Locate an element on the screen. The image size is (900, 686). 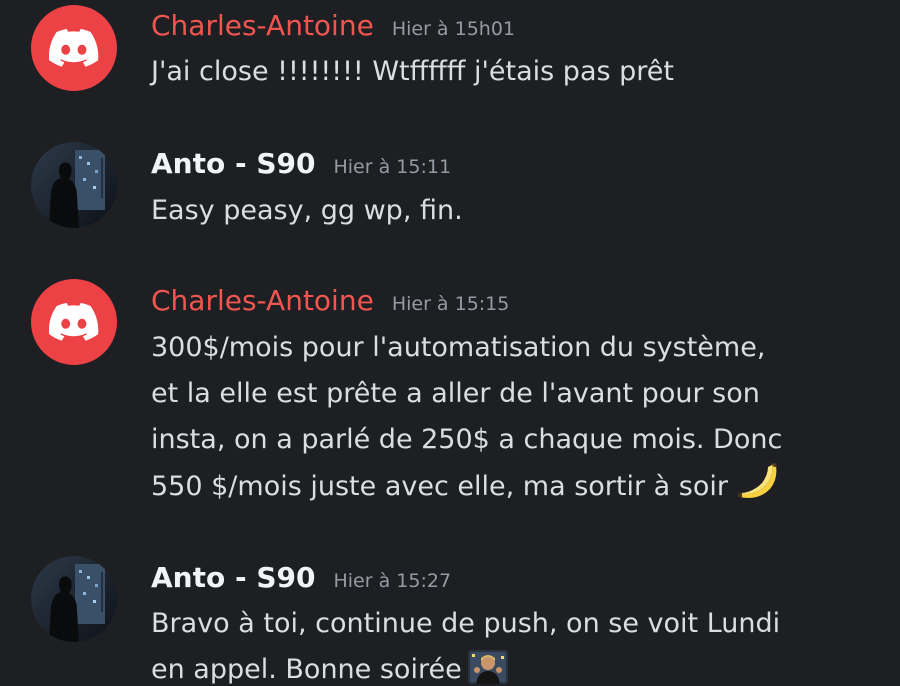
message-line: en appel. Bonne soirée is located at coordinates (306, 669).